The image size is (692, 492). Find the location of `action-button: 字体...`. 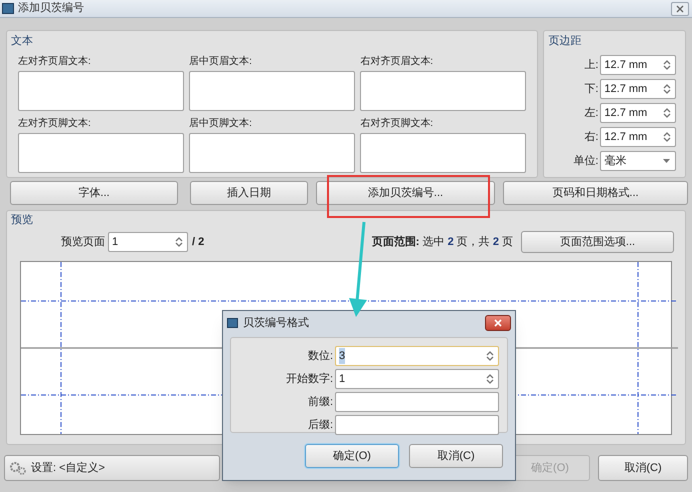

action-button: 字体... is located at coordinates (94, 193).